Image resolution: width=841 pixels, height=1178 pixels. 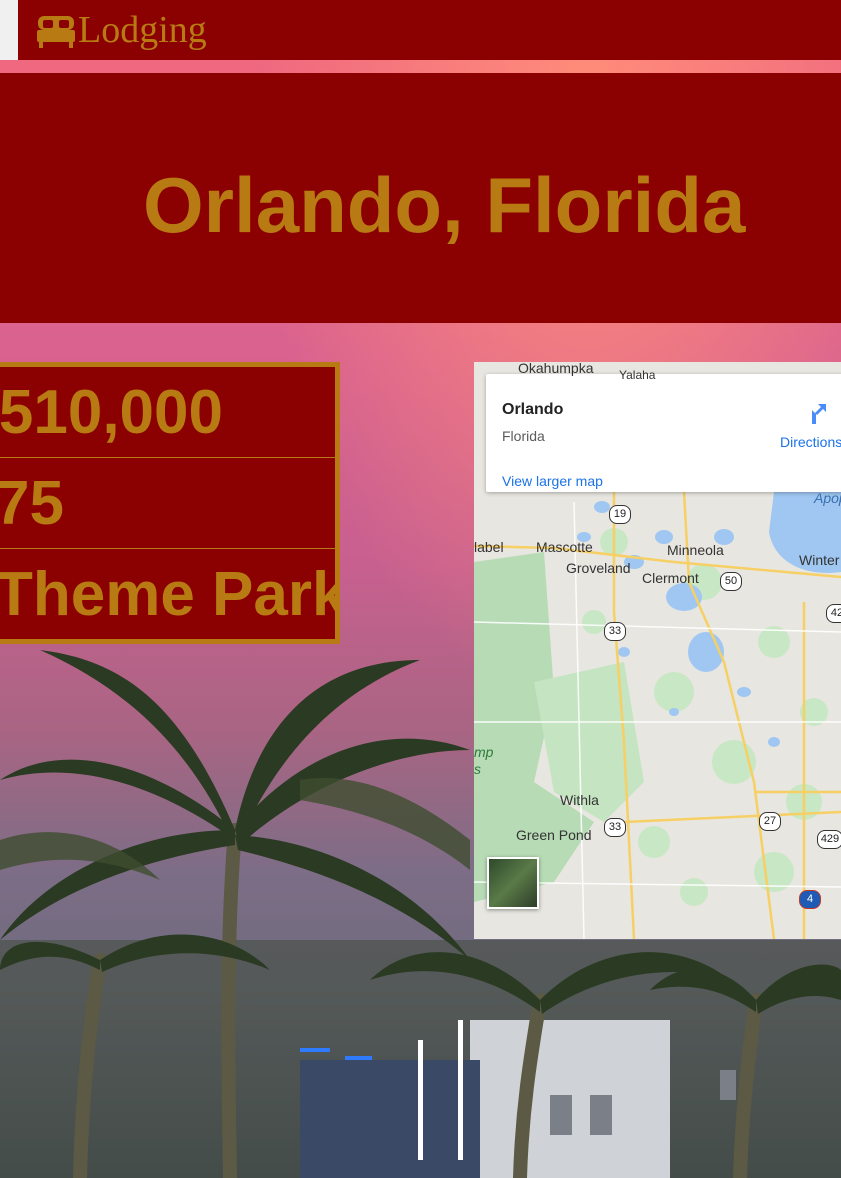 I want to click on stat-theme-parks-value: Theme Parks, so click(x=167, y=594).